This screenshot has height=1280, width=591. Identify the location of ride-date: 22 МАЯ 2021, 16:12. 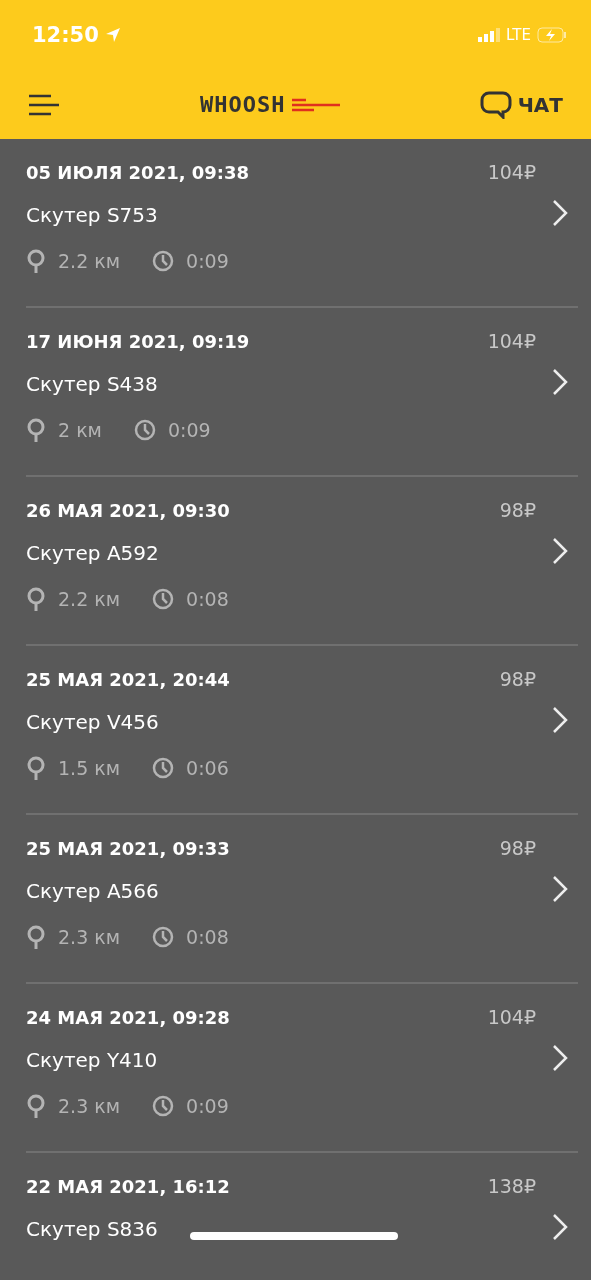
(128, 1186).